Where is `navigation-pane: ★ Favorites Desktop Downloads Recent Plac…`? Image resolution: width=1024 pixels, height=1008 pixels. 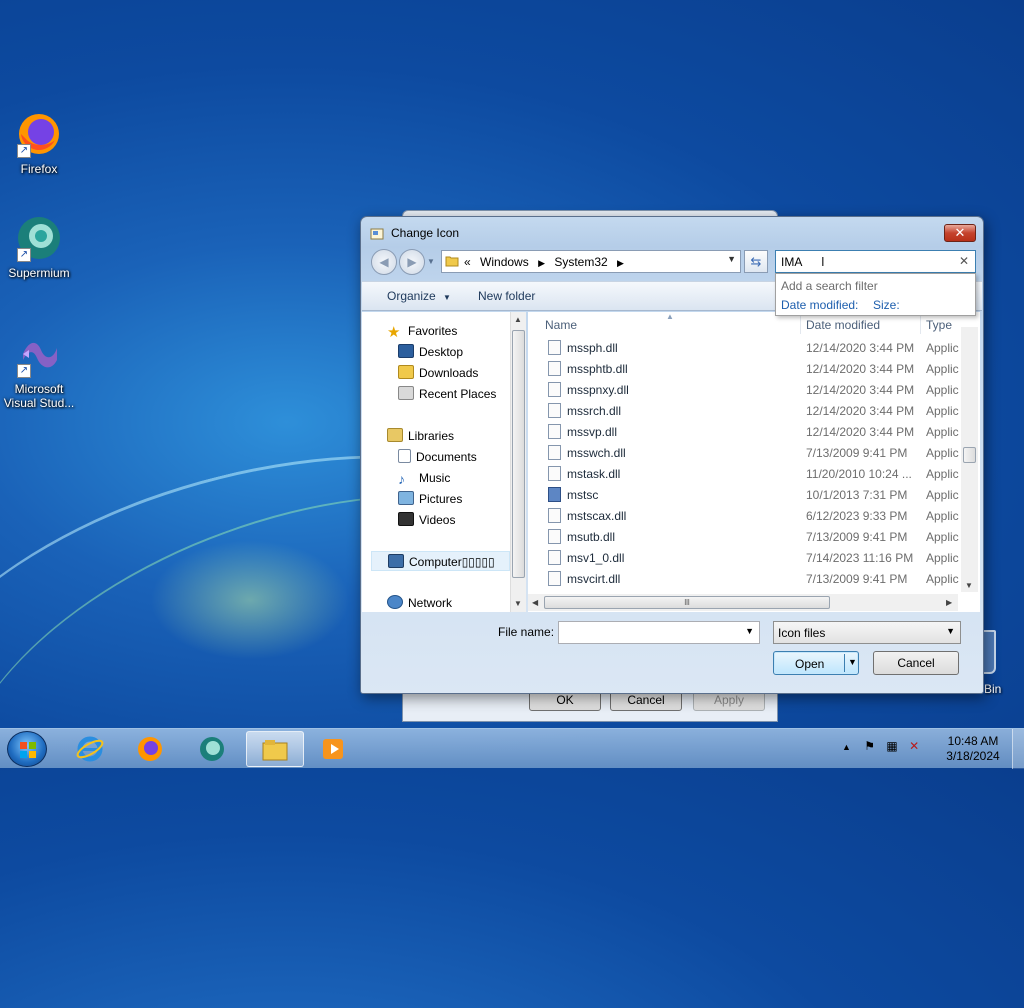
navigation-pane: ★ Favorites Desktop Downloads Recent Plac… is located at coordinates (436, 462).